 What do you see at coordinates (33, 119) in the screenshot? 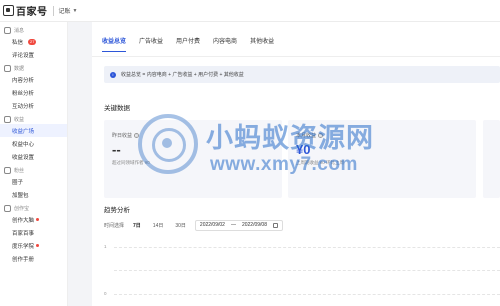
I see `sidebar-section-income: 收益` at bounding box center [33, 119].